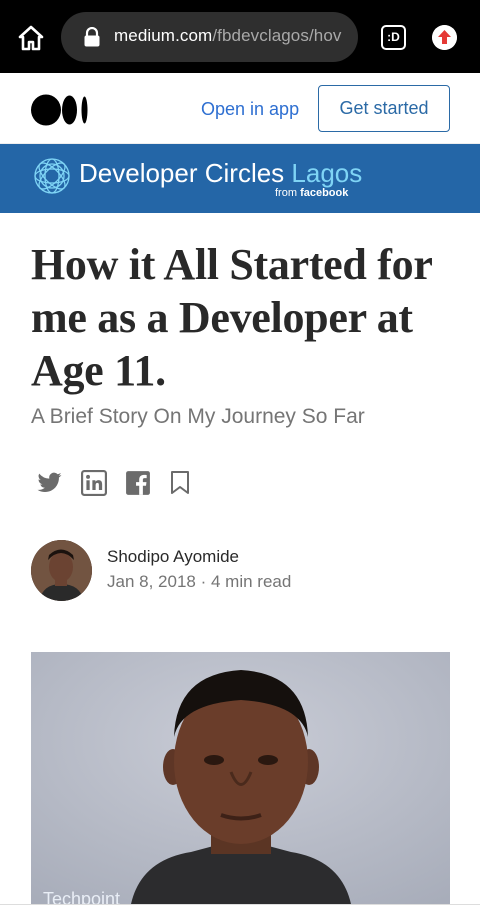 The width and height of the screenshot is (480, 910). Describe the element at coordinates (61, 570) in the screenshot. I see `author-avatar` at that location.